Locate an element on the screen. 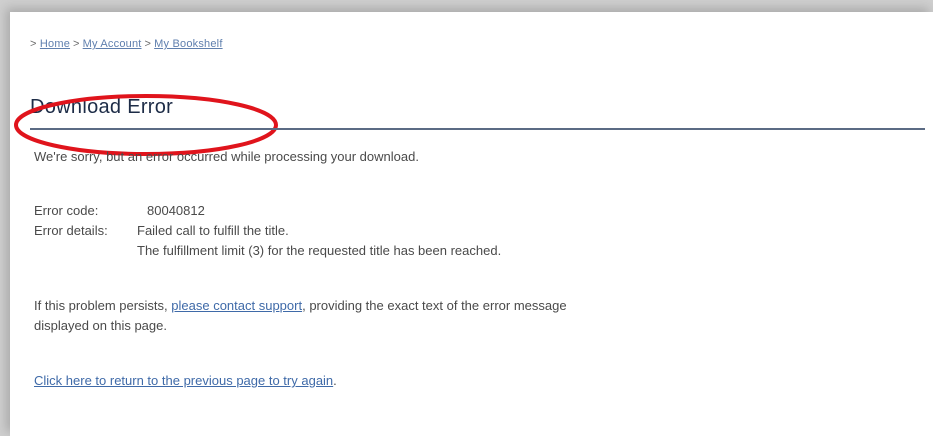  return-message-period: . is located at coordinates (335, 380).